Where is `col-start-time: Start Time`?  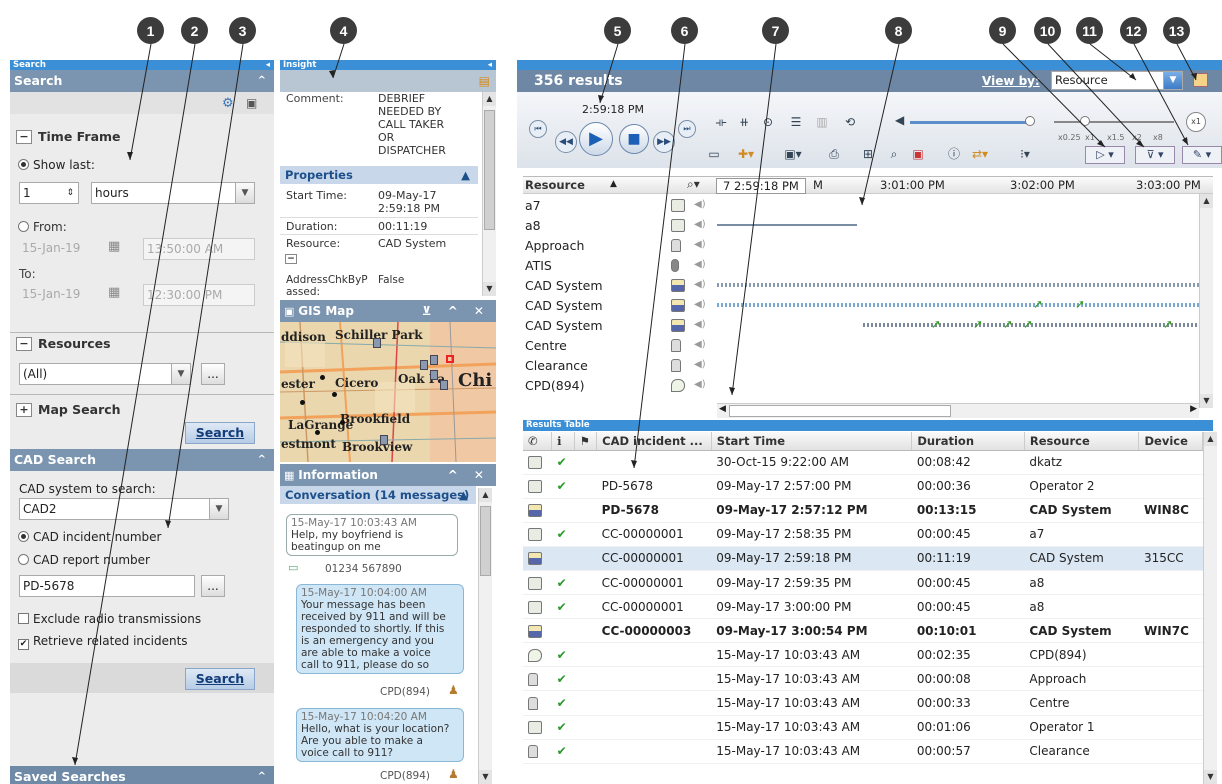
col-start-time: Start Time is located at coordinates (812, 441).